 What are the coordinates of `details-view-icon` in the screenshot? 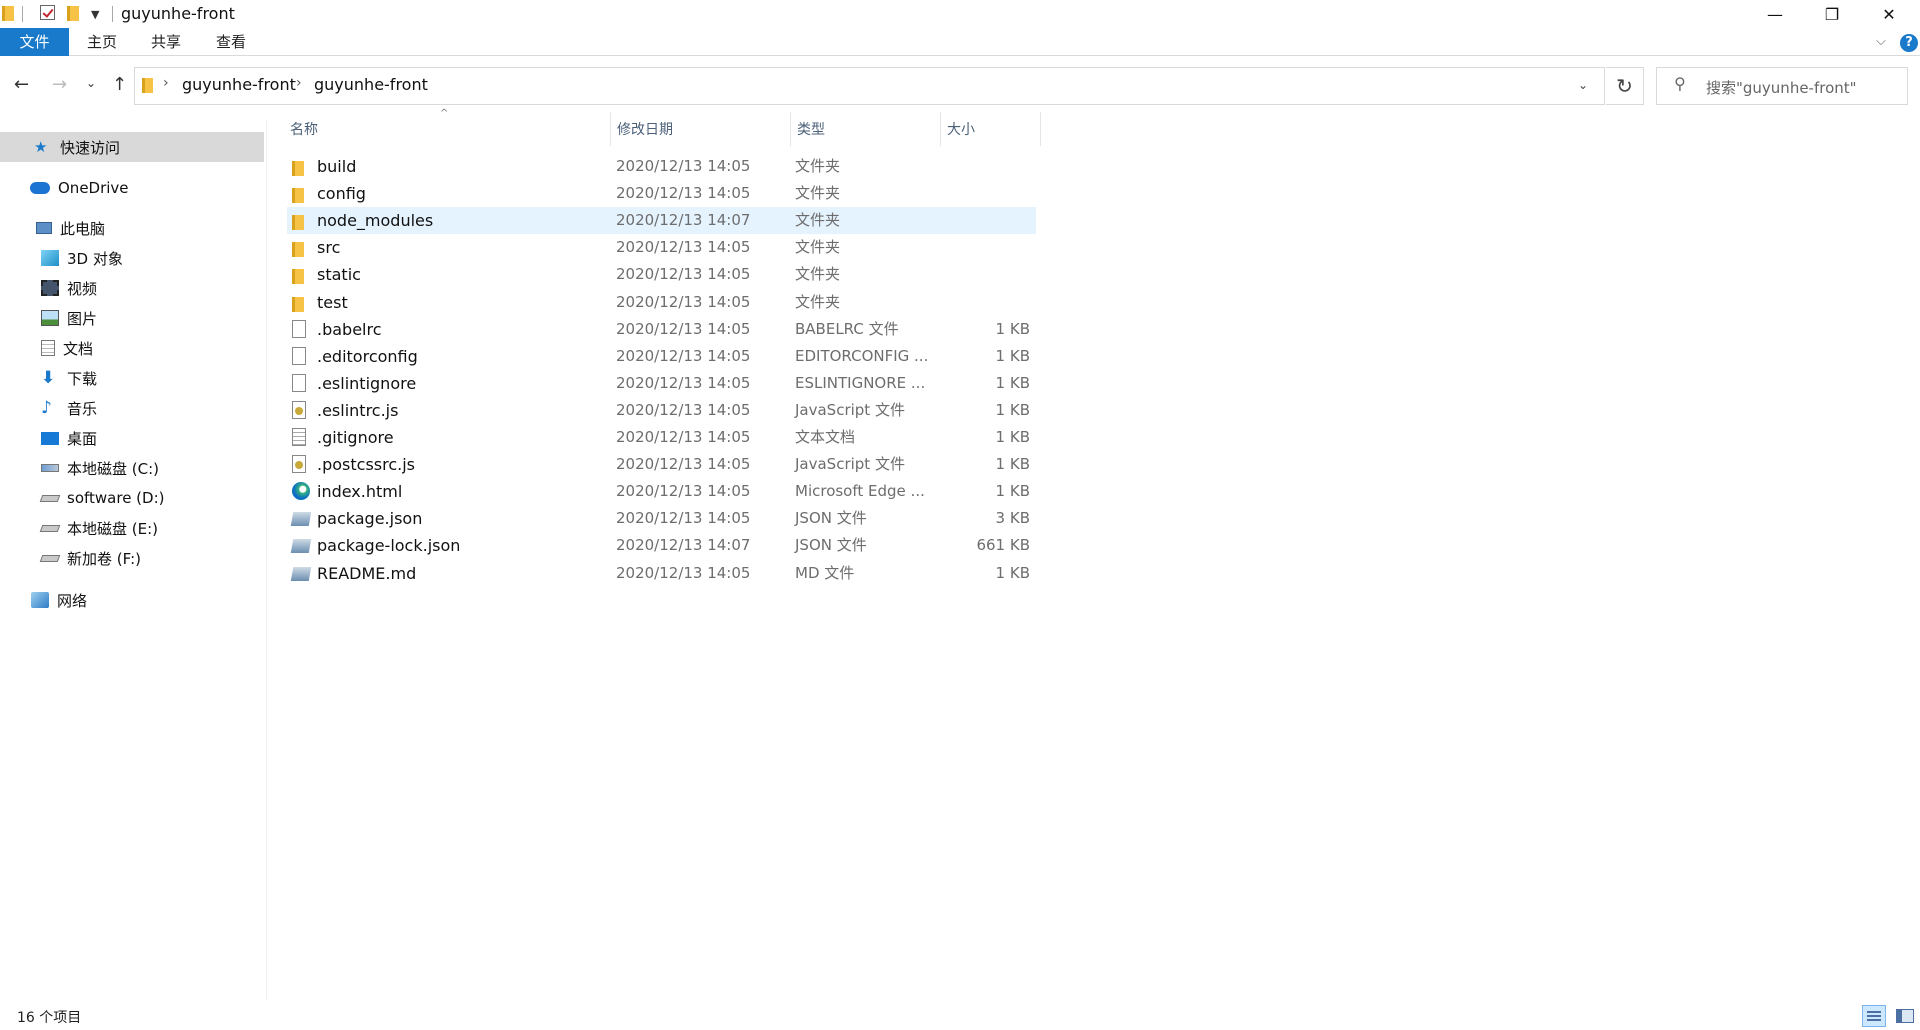 It's located at (1874, 1016).